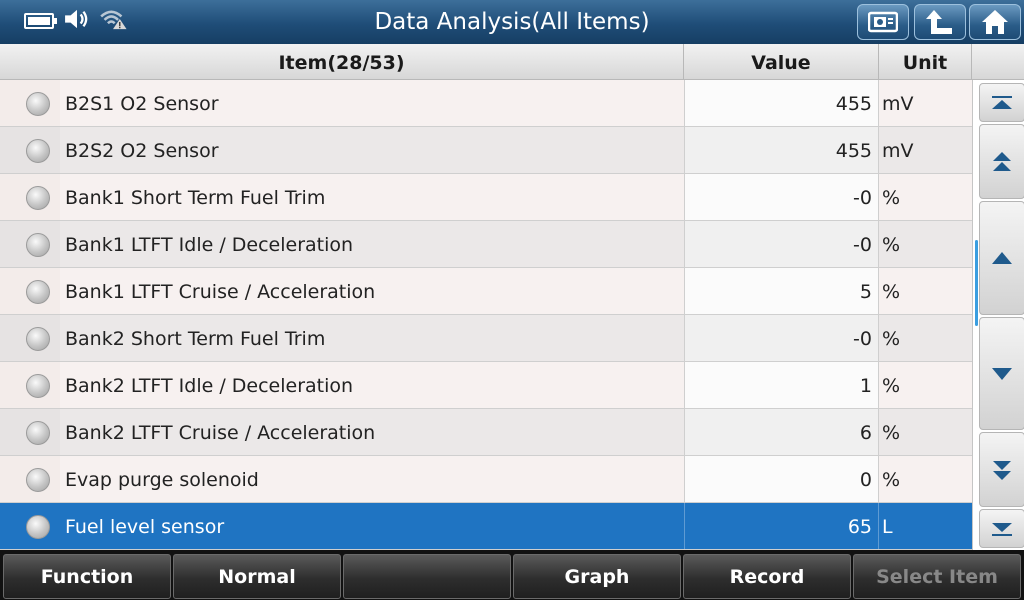 The image size is (1024, 600). What do you see at coordinates (486, 526) in the screenshot?
I see `table-row-selected: Fuel level sensor 65 L` at bounding box center [486, 526].